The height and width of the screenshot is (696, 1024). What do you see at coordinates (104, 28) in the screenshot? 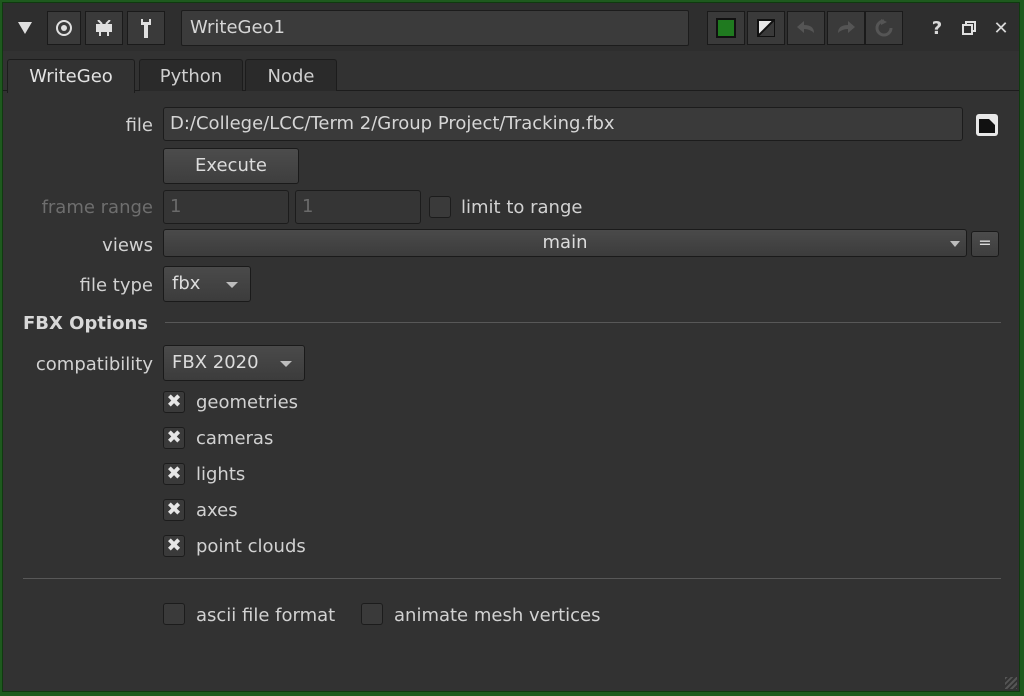
I see `viewer-icon` at bounding box center [104, 28].